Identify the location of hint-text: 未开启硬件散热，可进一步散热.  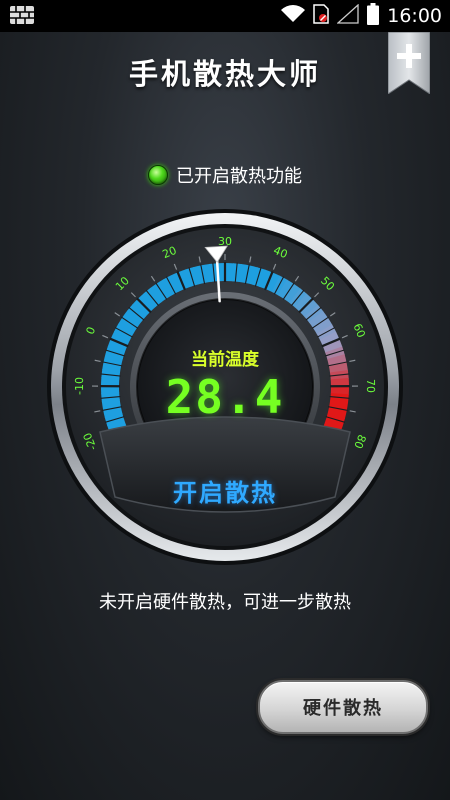
(225, 602).